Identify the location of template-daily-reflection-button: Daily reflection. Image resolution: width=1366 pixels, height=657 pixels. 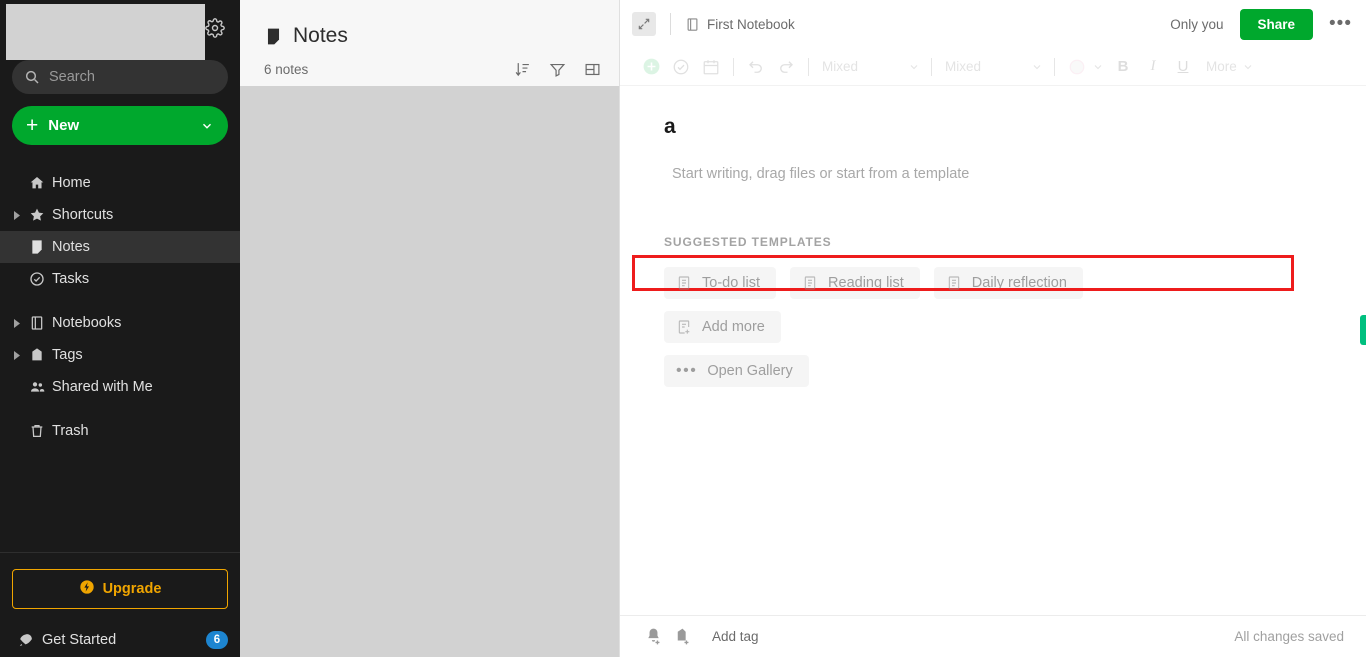
(1008, 283).